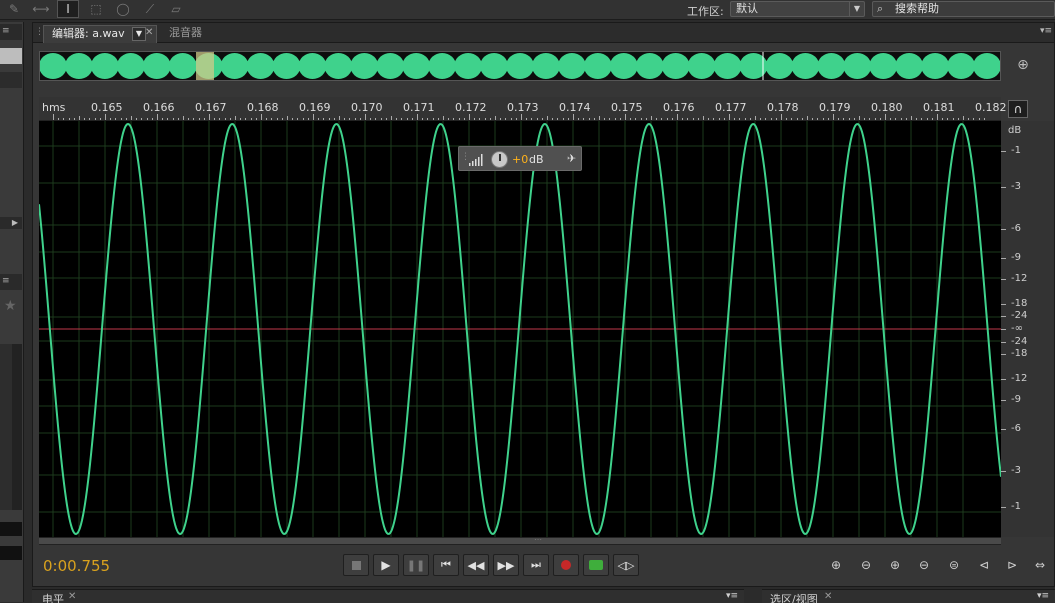  I want to click on zoom-in-amplitude-icon: ⊕, so click(836, 565).